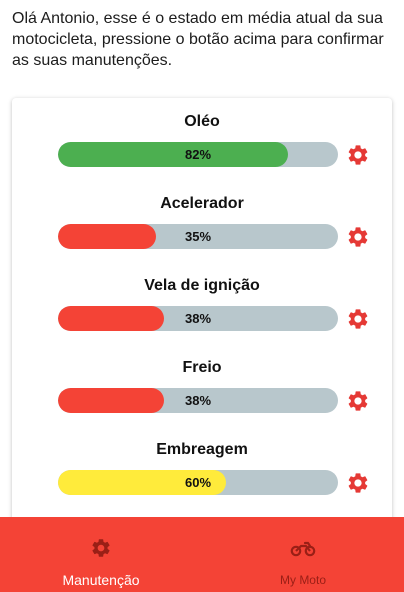  What do you see at coordinates (202, 285) in the screenshot?
I see `item-title: Vela de ignição` at bounding box center [202, 285].